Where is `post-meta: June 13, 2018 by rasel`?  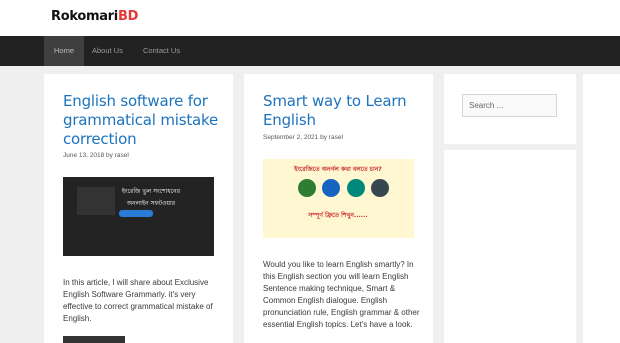 post-meta: June 13, 2018 by rasel is located at coordinates (96, 155).